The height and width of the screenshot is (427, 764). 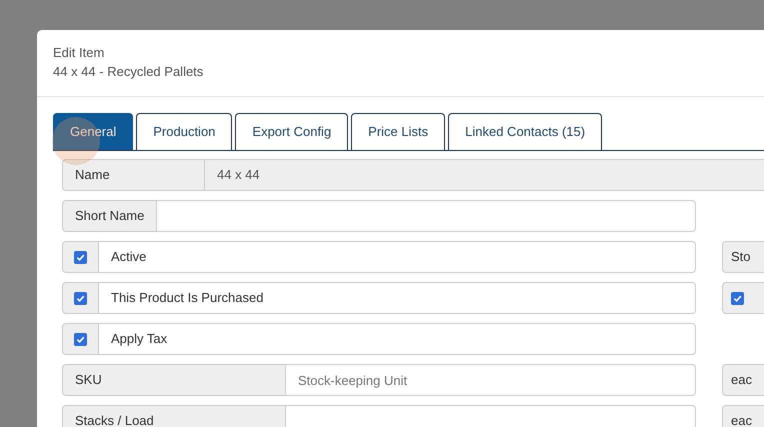 What do you see at coordinates (133, 175) in the screenshot?
I see `field-label: Name` at bounding box center [133, 175].